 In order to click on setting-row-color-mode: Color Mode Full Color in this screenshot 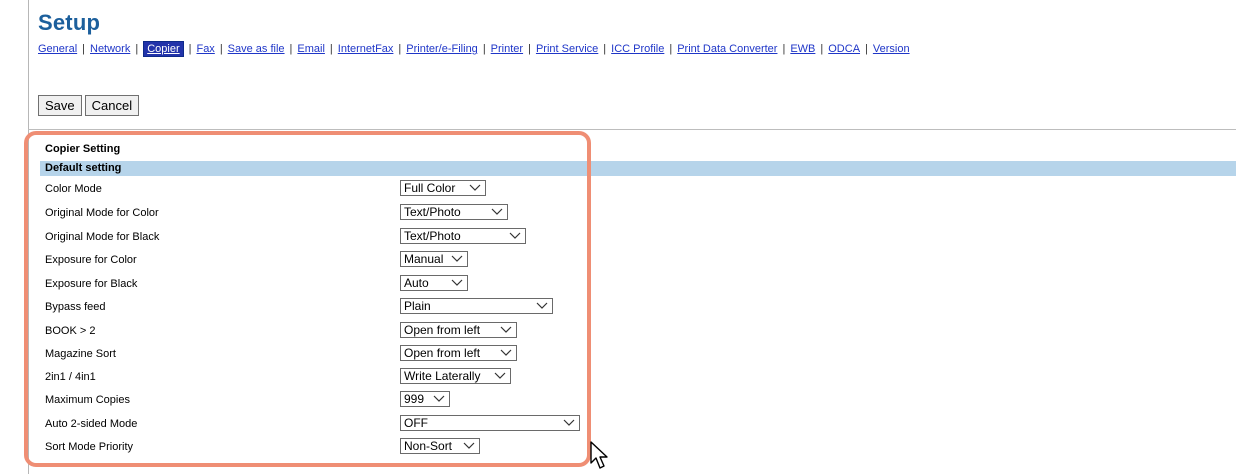, I will do `click(325, 190)`.